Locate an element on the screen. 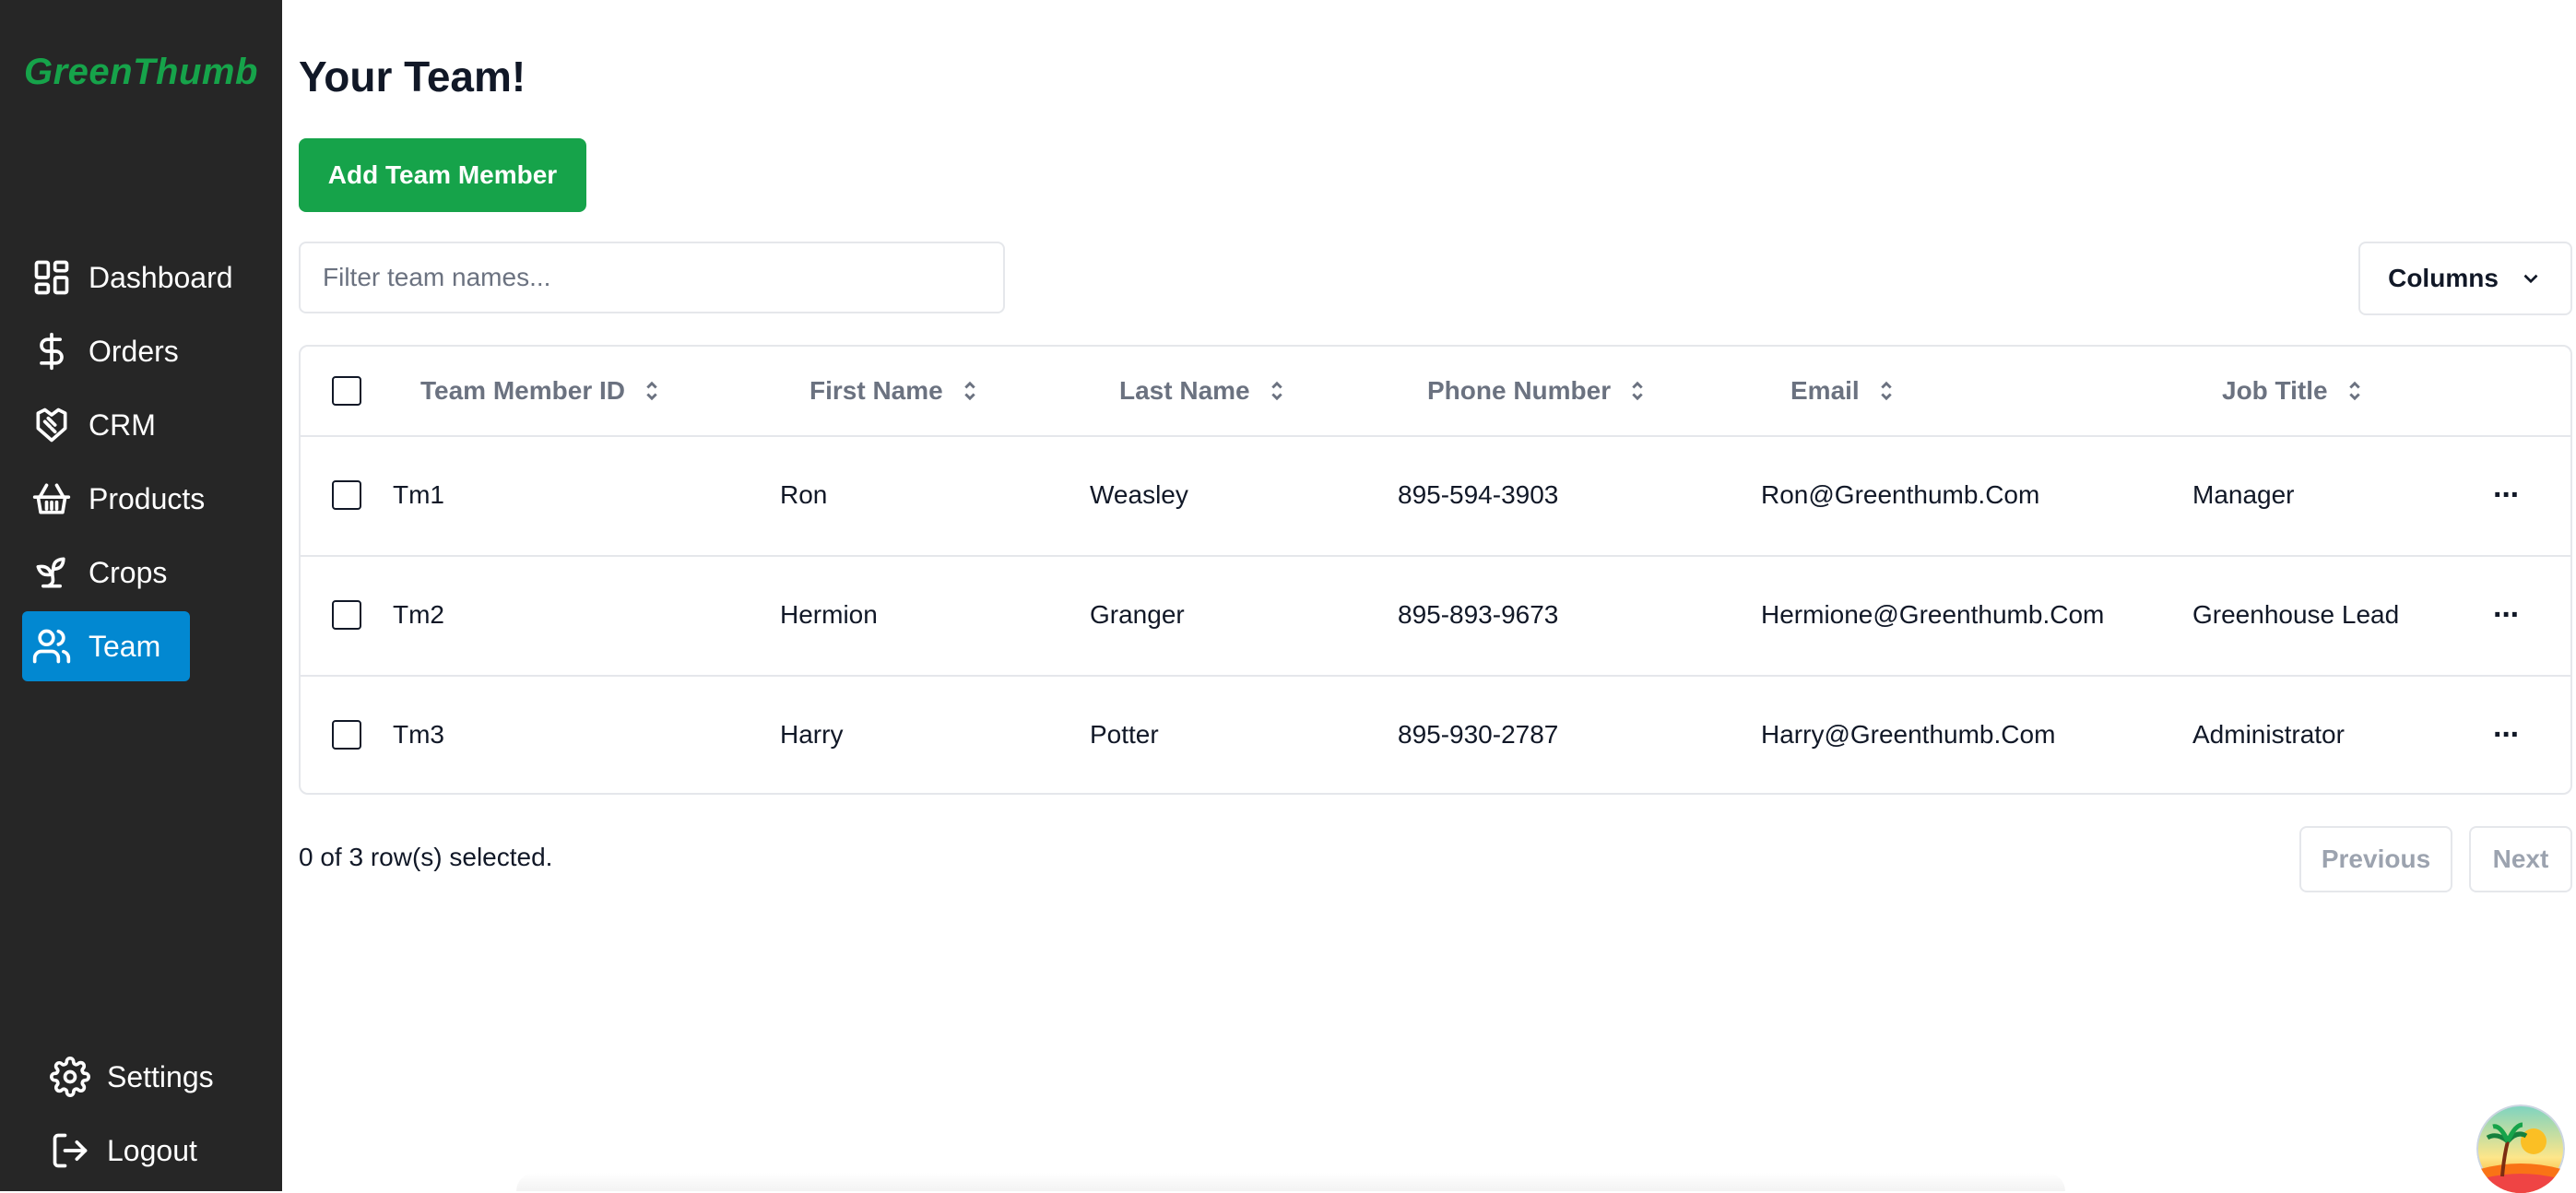 This screenshot has width=2576, height=1193. beach-avatar-icon is located at coordinates (2520, 1148).